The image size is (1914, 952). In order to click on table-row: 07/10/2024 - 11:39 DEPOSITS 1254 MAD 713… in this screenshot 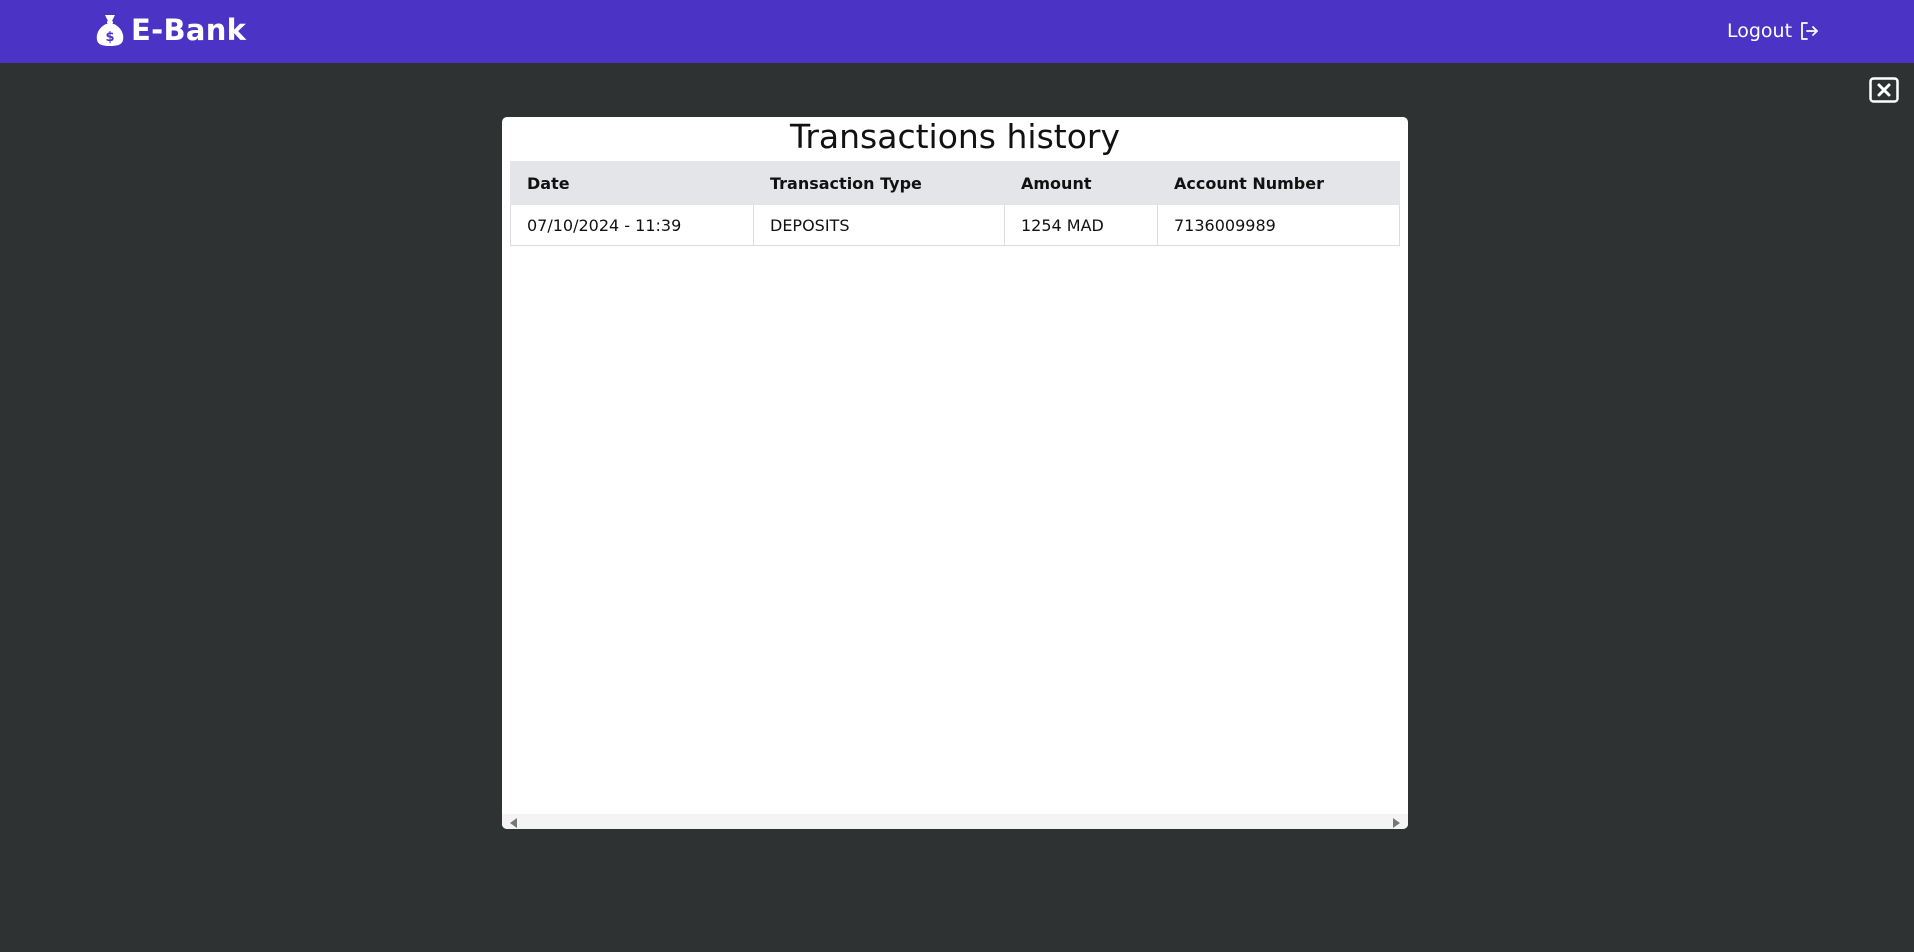, I will do `click(955, 225)`.